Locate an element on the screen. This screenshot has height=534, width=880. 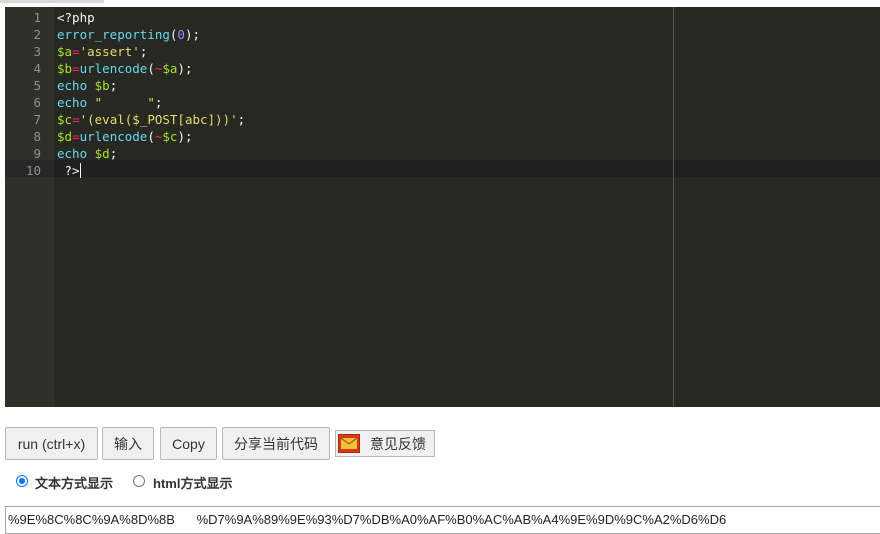
code-text: <?php is located at coordinates (76, 17).